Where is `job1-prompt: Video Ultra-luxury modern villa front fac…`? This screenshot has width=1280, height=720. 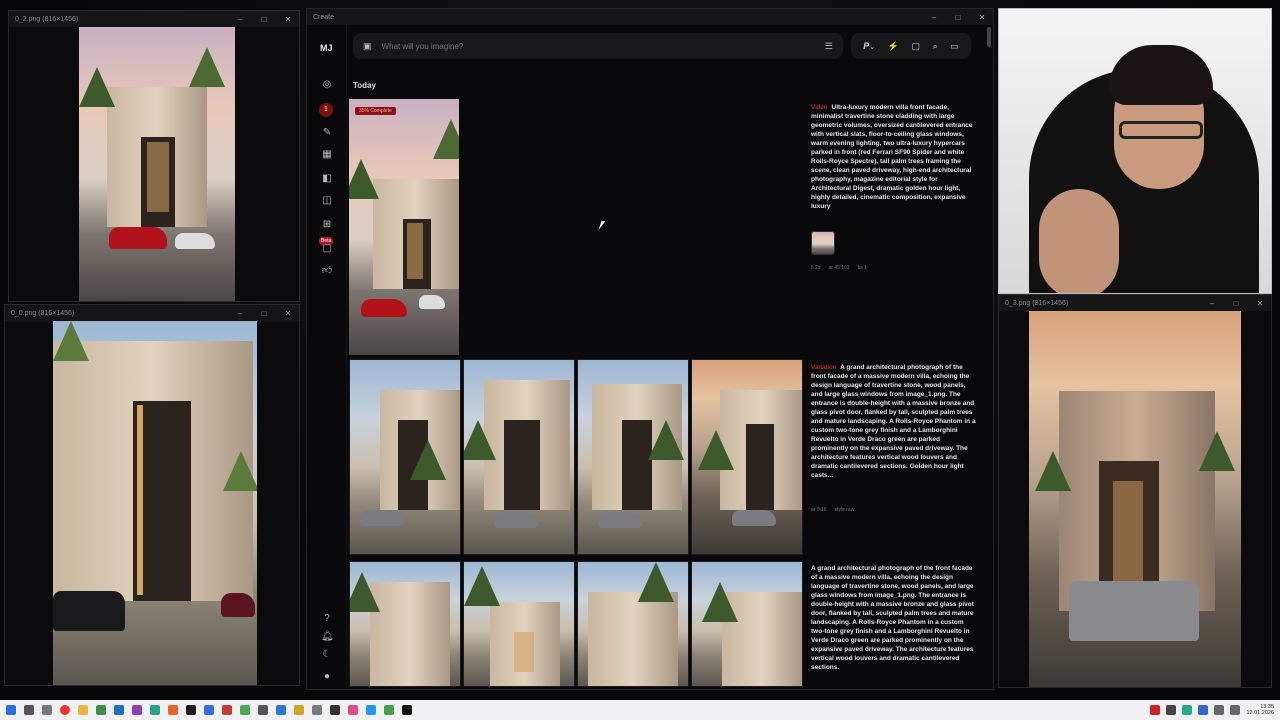 job1-prompt: Video Ultra-luxury modern villa front fac… is located at coordinates (894, 157).